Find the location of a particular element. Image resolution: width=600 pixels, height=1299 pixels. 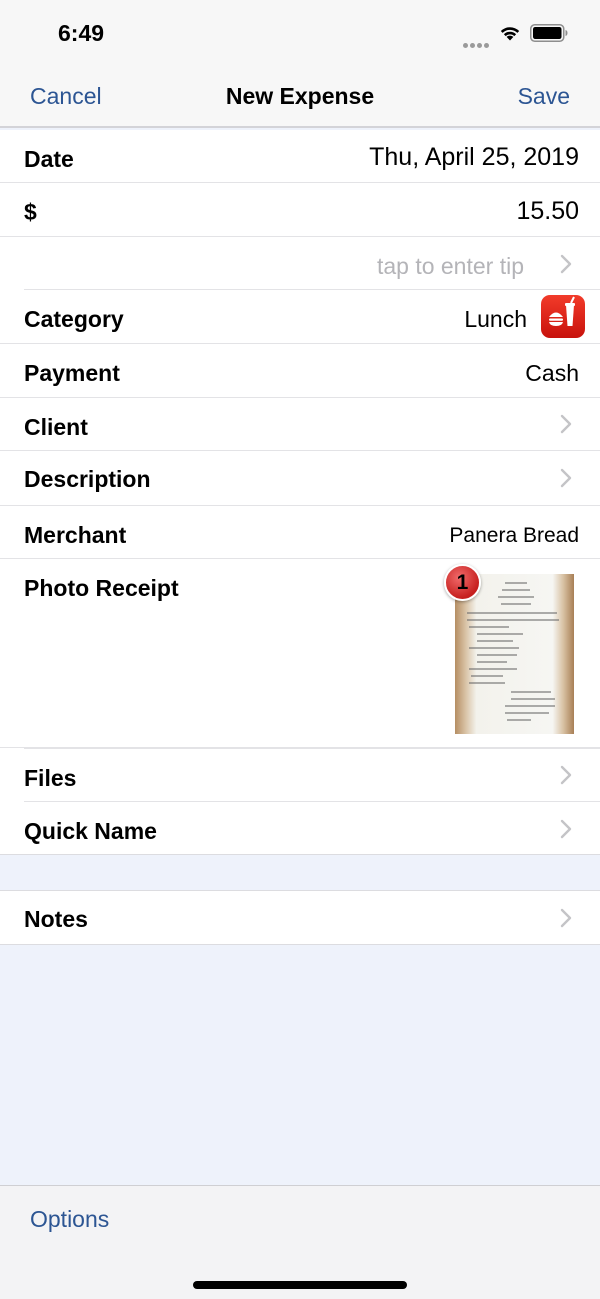

amount-value: 15.50 is located at coordinates (547, 211).